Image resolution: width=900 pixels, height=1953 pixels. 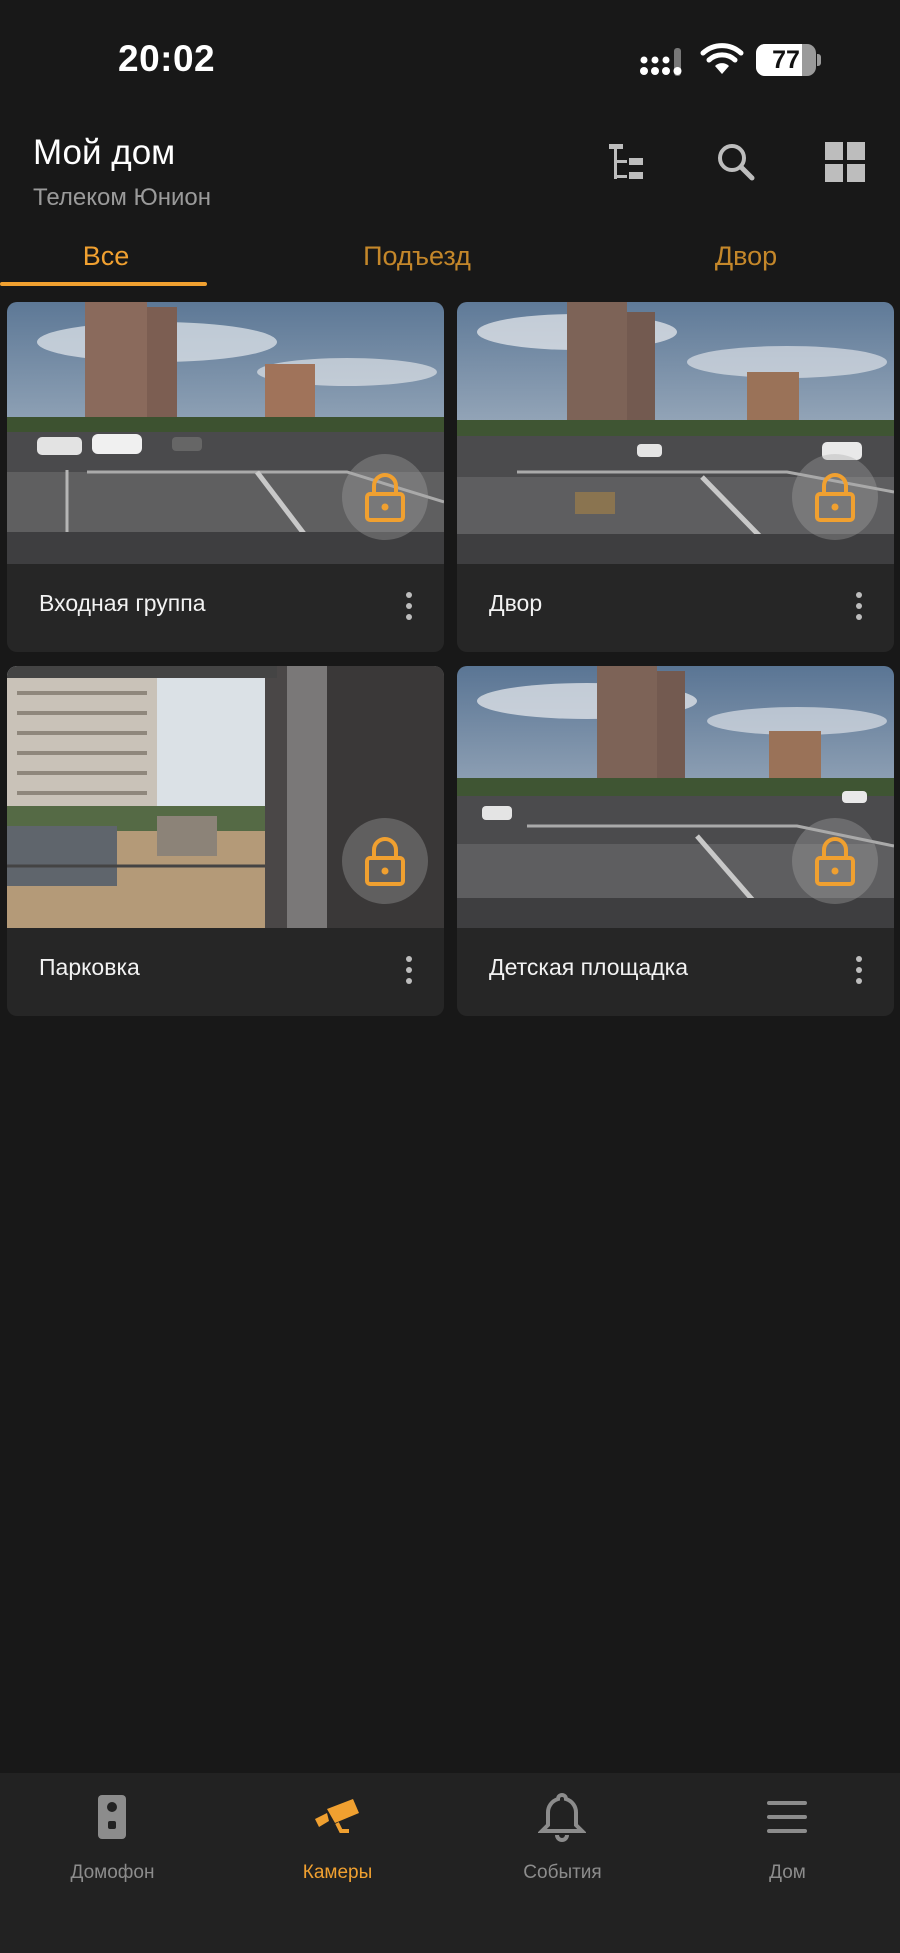 I want to click on bottom-navigation: Домофон Камеры События Дом, so click(x=450, y=1863).